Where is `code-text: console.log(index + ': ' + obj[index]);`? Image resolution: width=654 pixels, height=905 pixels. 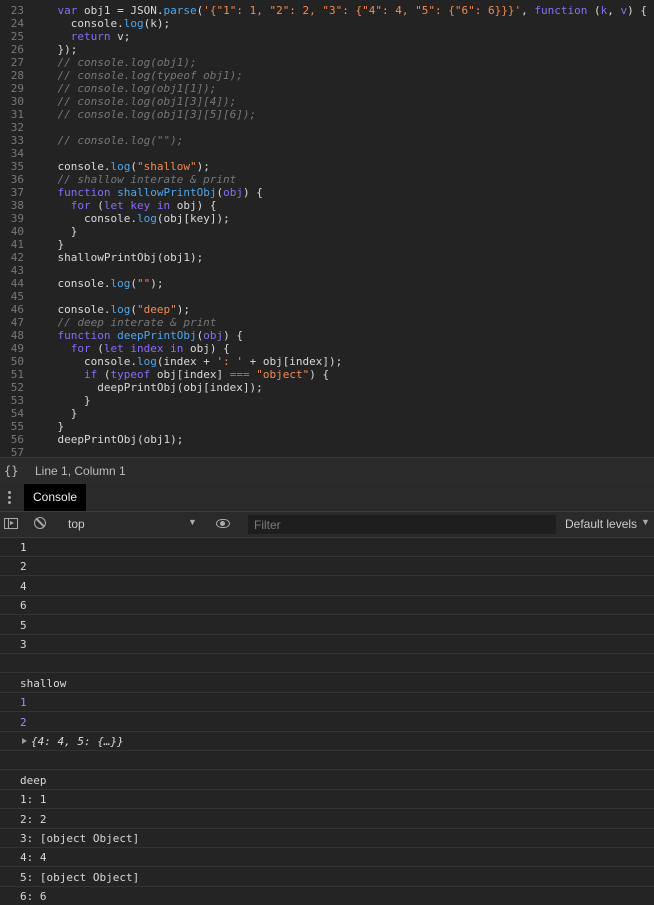 code-text: console.log(index + ': ' + obj[index]); is located at coordinates (186, 361).